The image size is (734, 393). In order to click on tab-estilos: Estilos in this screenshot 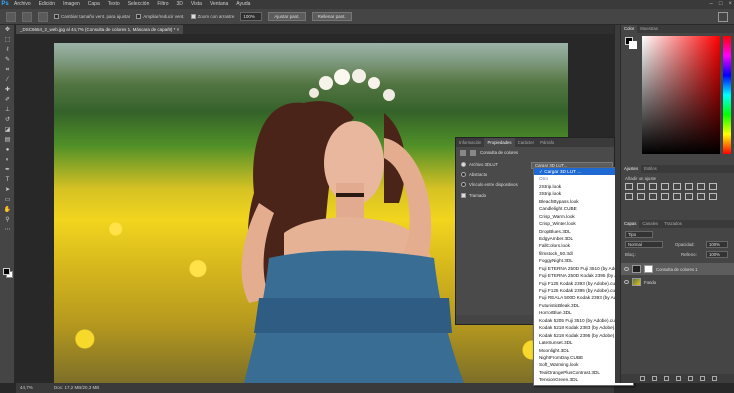, I will do `click(650, 169)`.